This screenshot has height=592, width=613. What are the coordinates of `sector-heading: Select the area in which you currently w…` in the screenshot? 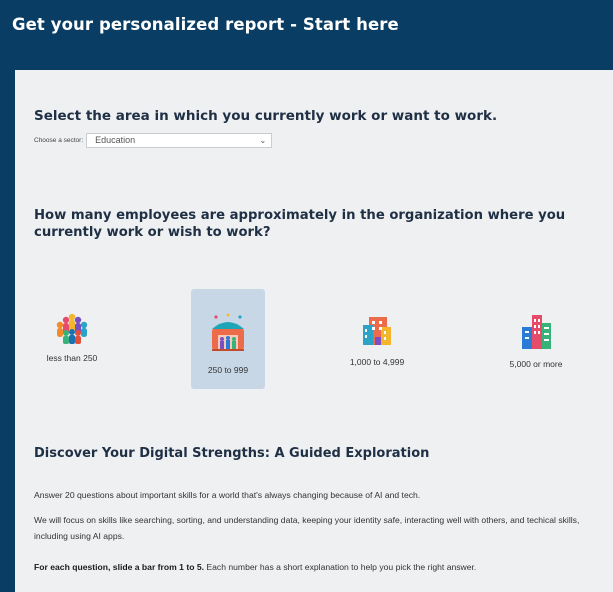 It's located at (266, 116).